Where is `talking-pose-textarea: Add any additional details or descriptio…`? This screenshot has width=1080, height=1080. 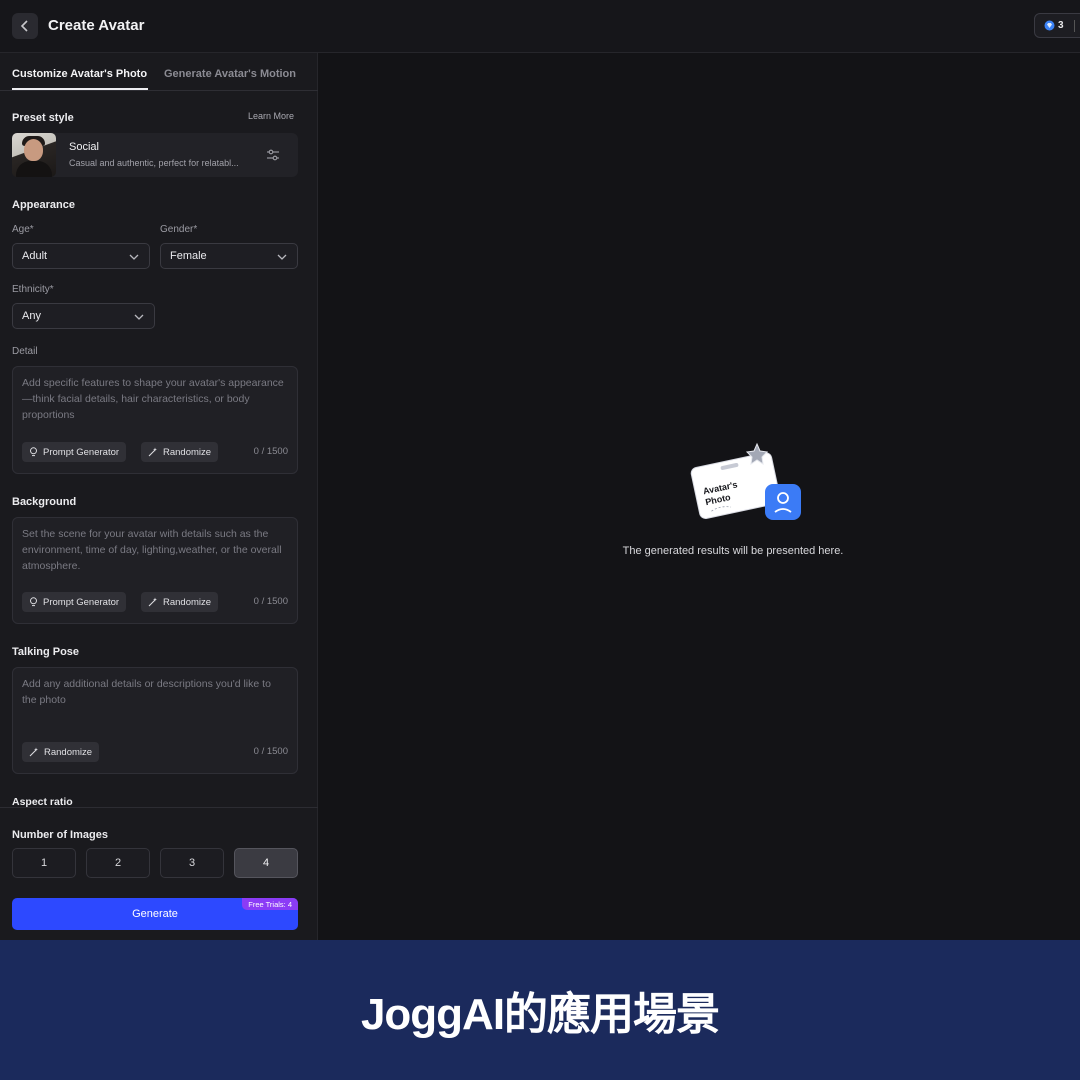
talking-pose-textarea: Add any additional details or descriptio… is located at coordinates (155, 720).